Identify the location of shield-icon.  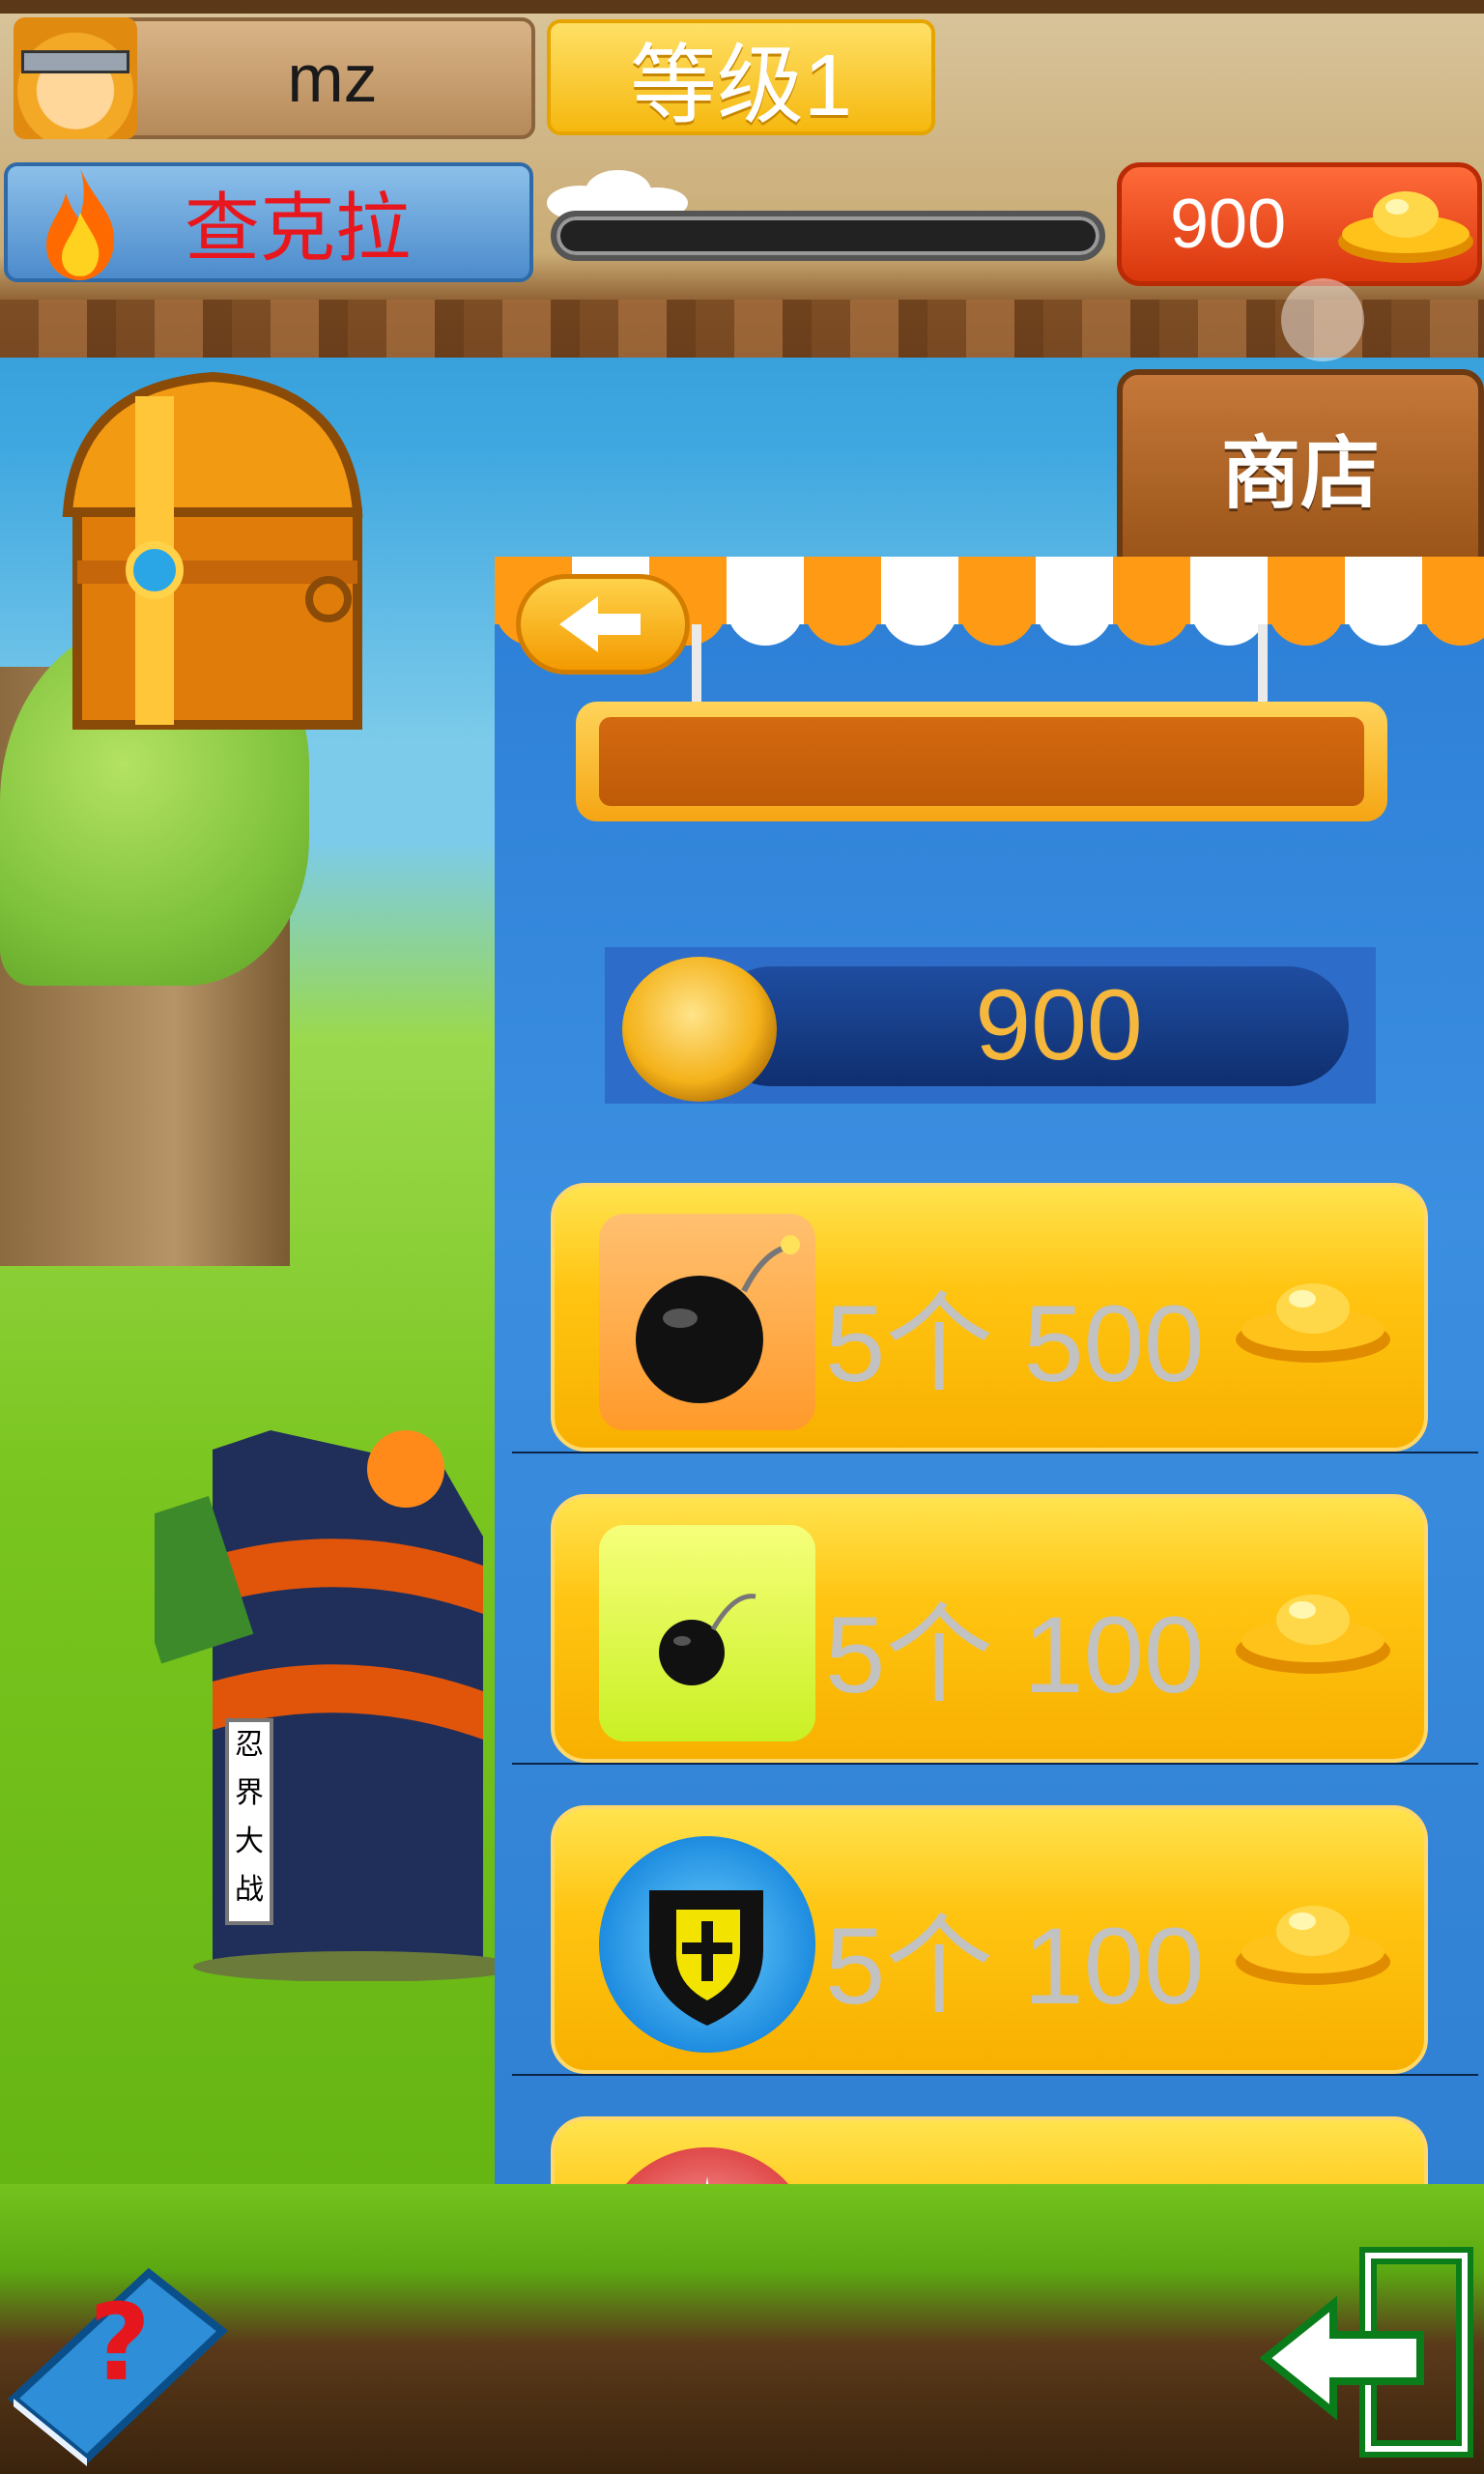
(706, 1958).